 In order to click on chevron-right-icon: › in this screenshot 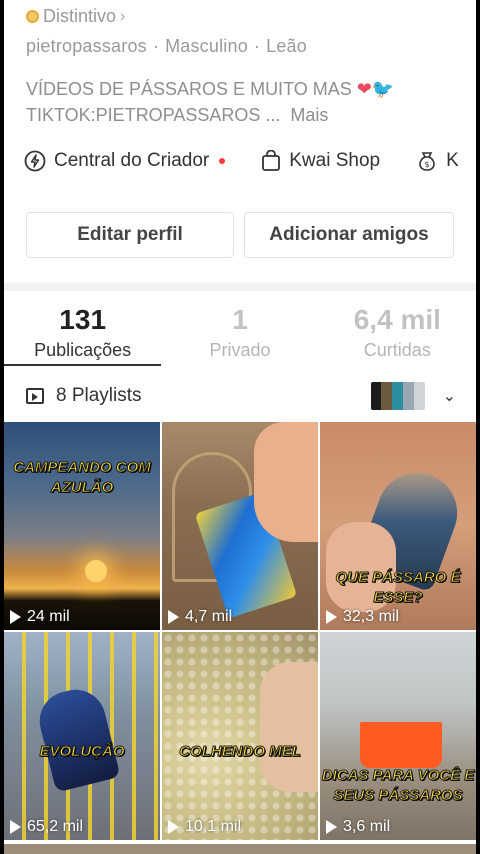, I will do `click(123, 16)`.